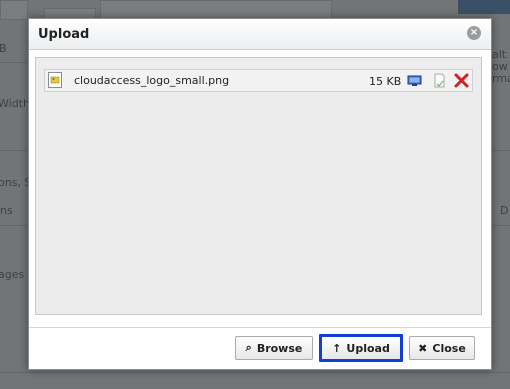  I want to click on background-text: D, so click(504, 210).